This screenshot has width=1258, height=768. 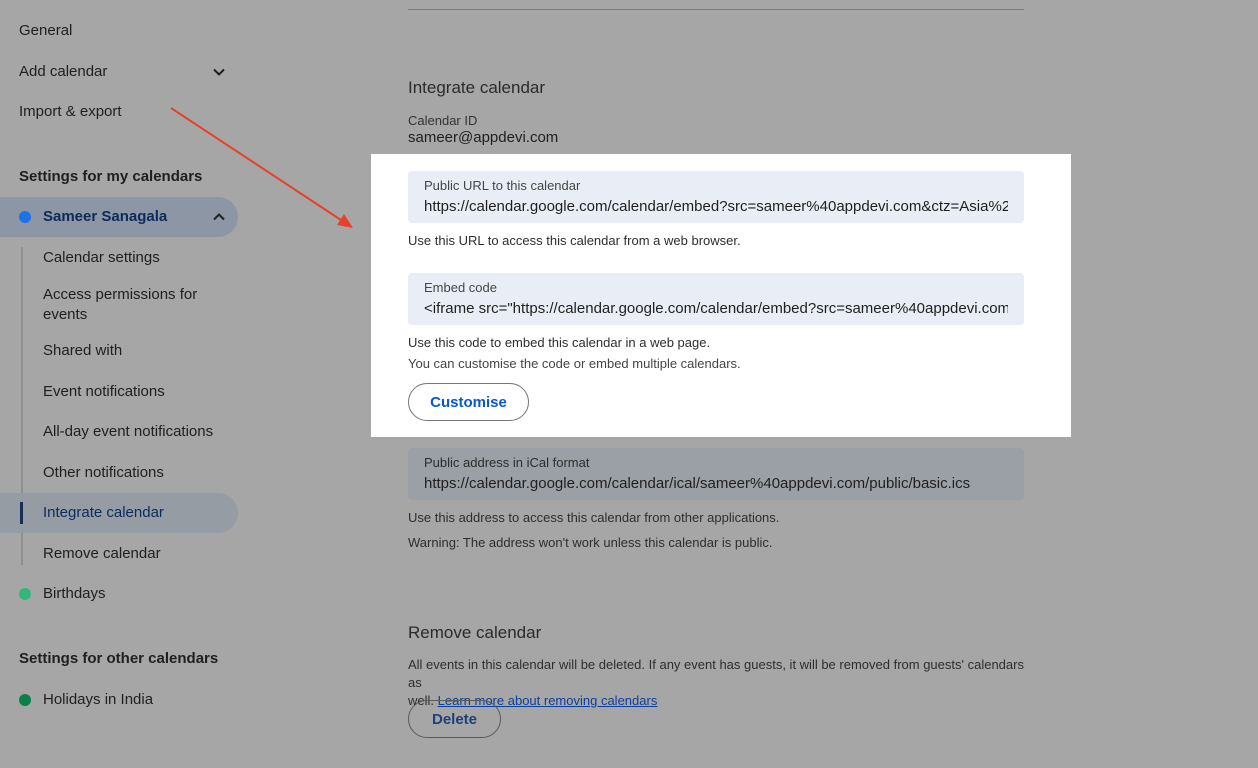 I want to click on sidebar-item-integrate-calendar: Integrate calendar, so click(x=103, y=513).